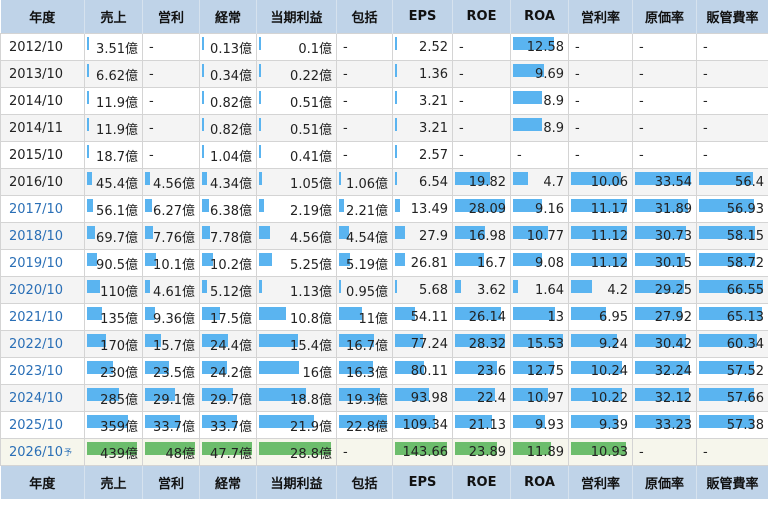  Describe the element at coordinates (600, 209) in the screenshot. I see `data-cell: 11.17` at that location.